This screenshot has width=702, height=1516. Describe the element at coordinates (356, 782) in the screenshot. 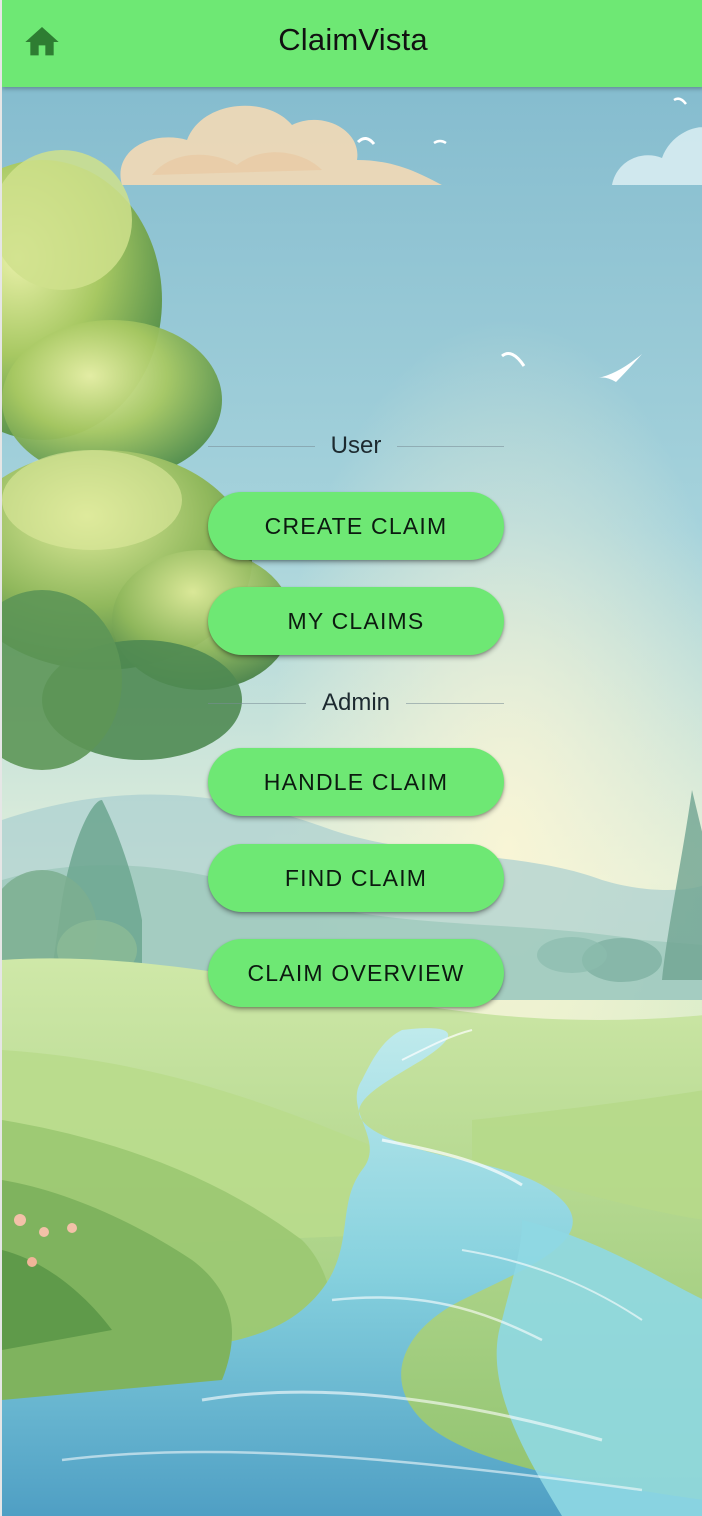

I see `handle-claim-button: HANDLE CLAIM` at that location.